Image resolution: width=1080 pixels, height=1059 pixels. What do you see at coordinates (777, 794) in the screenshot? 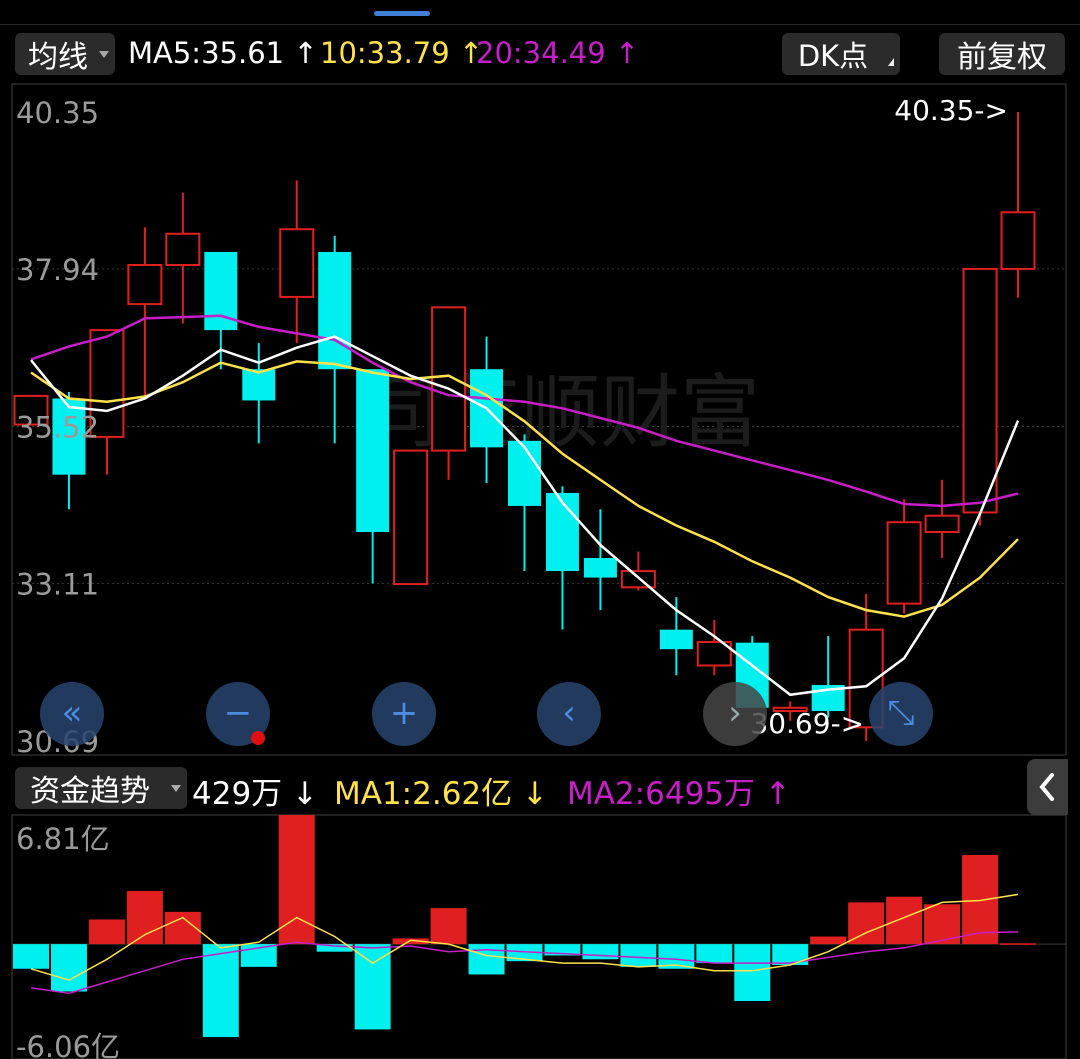
I see `ma2-up-icon: ↑` at bounding box center [777, 794].